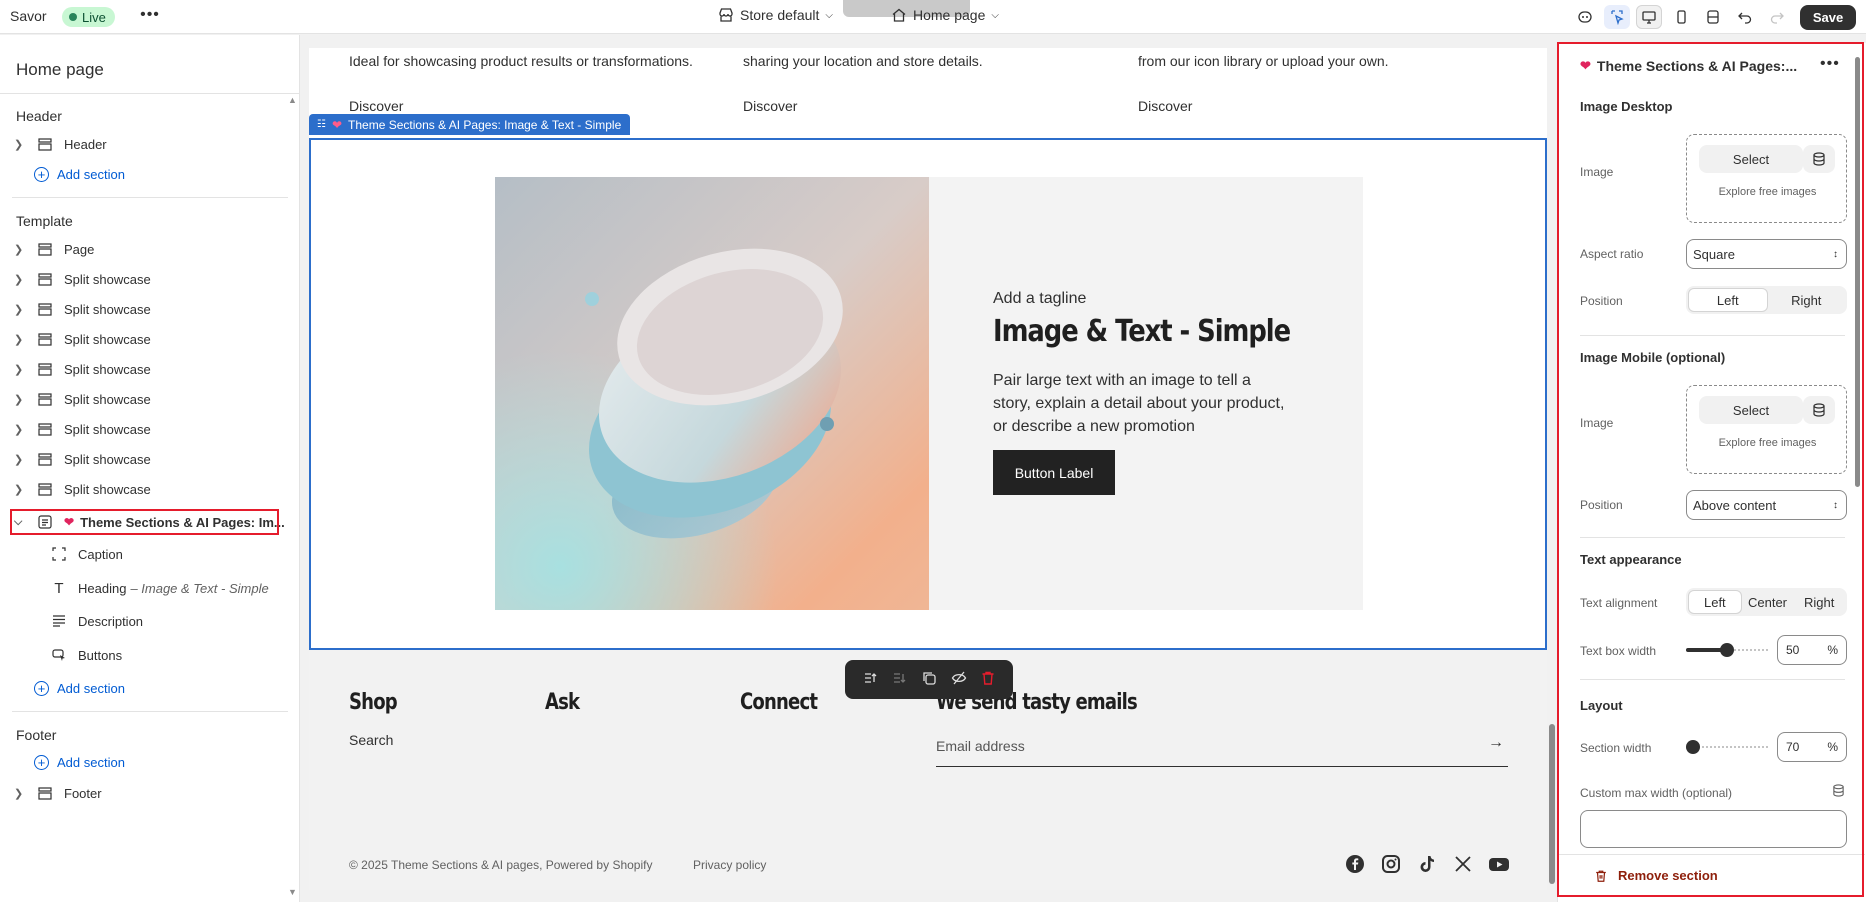 The width and height of the screenshot is (1866, 902). Describe the element at coordinates (1552, 804) in the screenshot. I see `canvas-scroll-thumb` at that location.